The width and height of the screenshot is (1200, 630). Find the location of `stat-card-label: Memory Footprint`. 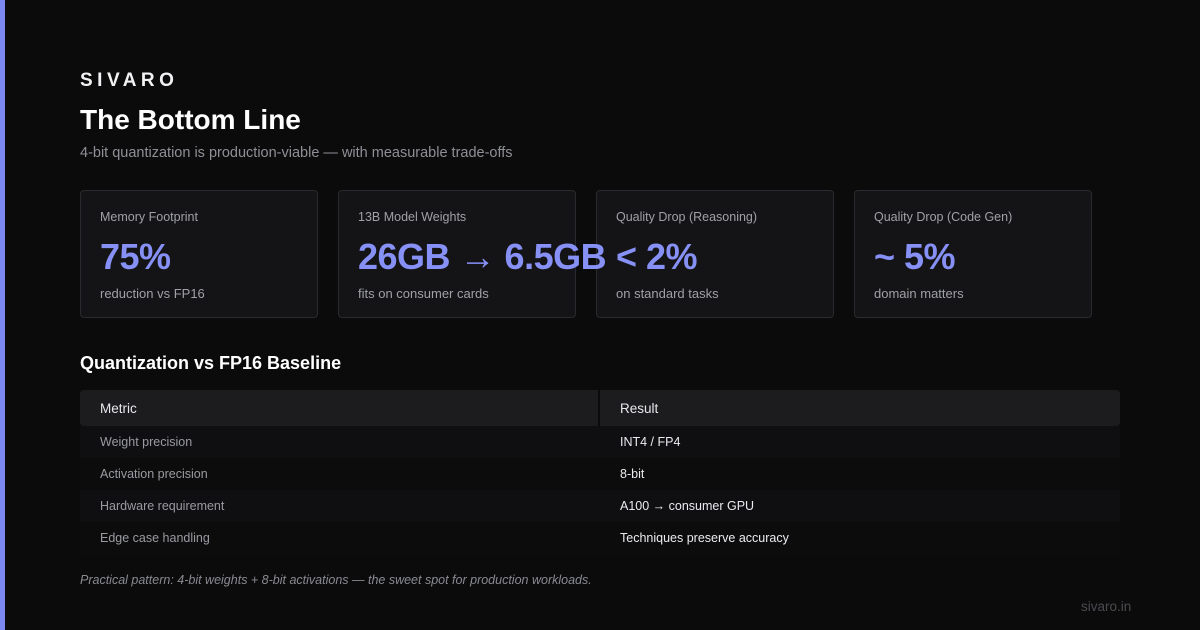

stat-card-label: Memory Footprint is located at coordinates (149, 217).